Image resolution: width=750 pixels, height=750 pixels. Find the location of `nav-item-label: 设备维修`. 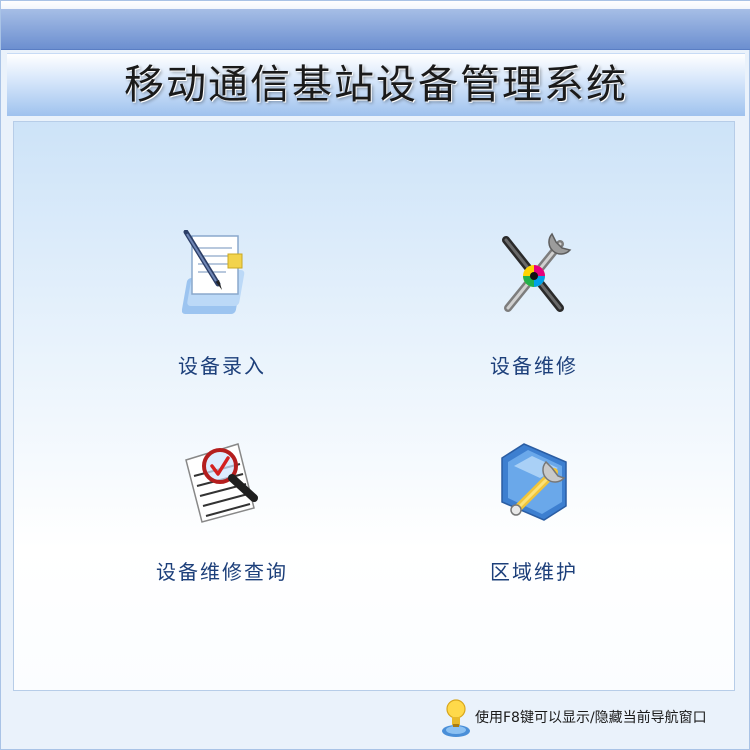

nav-item-label: 设备维修 is located at coordinates (534, 366).